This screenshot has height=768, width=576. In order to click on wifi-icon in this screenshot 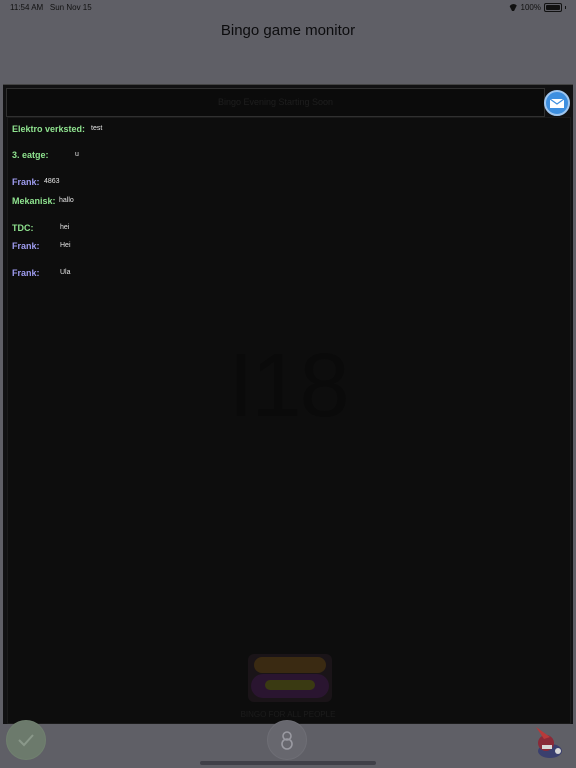, I will do `click(513, 7)`.